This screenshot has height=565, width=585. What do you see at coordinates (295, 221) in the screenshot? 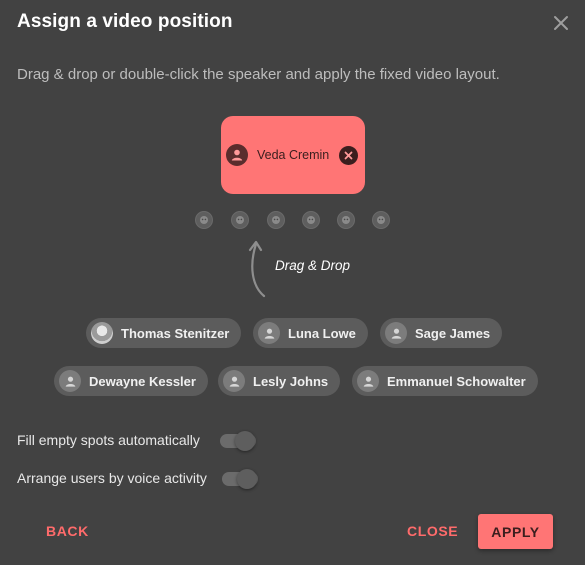
I see `video-slots` at bounding box center [295, 221].